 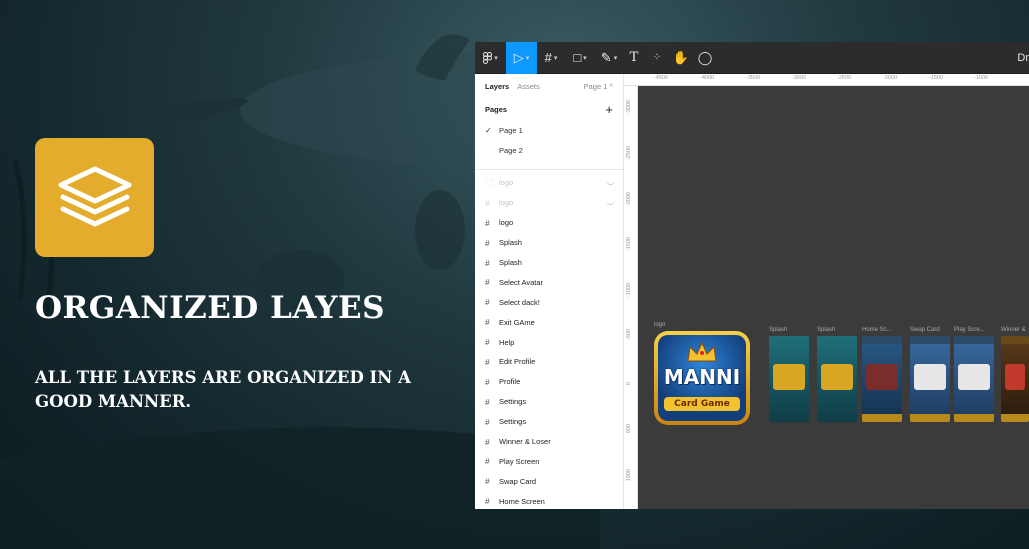 What do you see at coordinates (936, 78) in the screenshot?
I see `ruler-tick: -1500` at bounding box center [936, 78].